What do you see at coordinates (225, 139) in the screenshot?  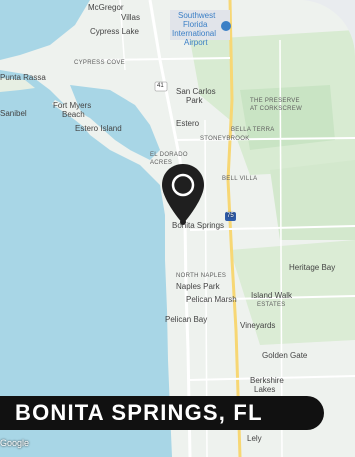 I see `map-label-stoneybrook: STONEYBROOK` at bounding box center [225, 139].